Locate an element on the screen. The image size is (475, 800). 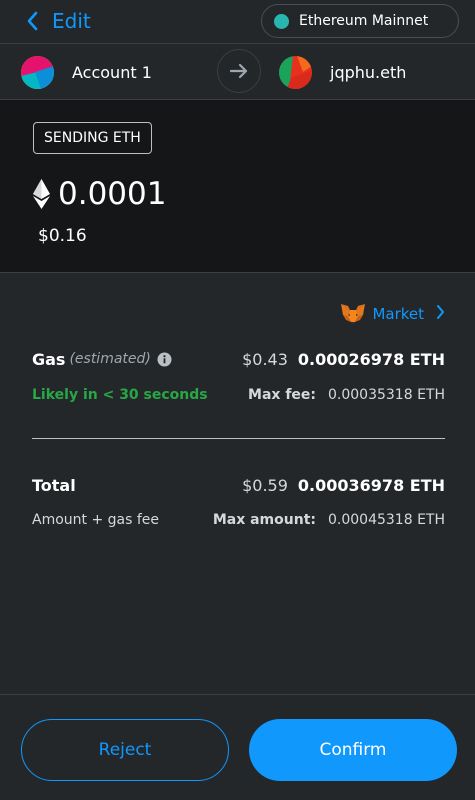
footer: Reject Confirm is located at coordinates (237, 747).